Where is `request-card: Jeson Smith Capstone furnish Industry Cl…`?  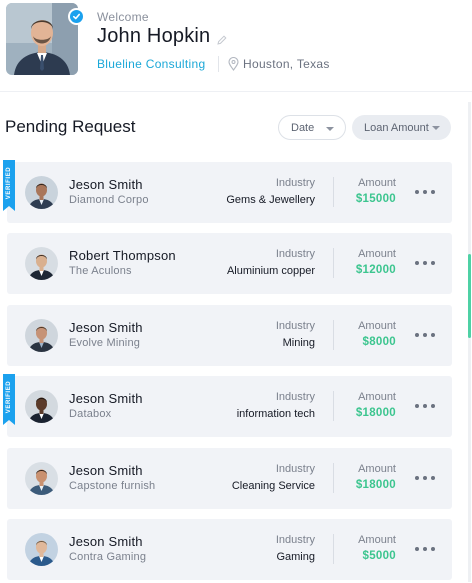
request-card: Jeson Smith Capstone furnish Industry Cl… is located at coordinates (229, 478).